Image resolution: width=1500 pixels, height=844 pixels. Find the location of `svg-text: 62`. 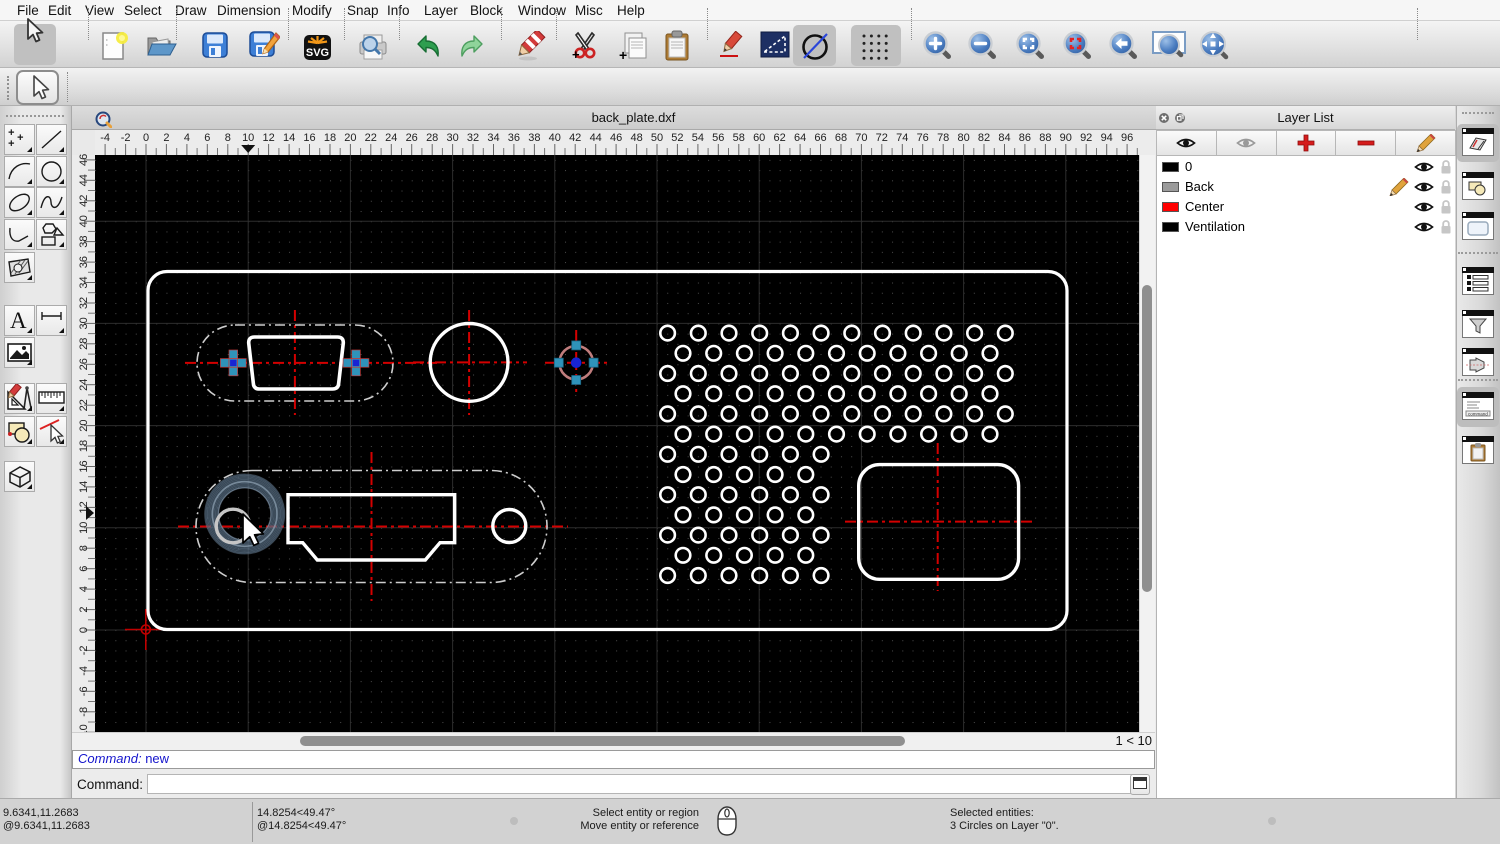

svg-text: 62 is located at coordinates (779, 138).